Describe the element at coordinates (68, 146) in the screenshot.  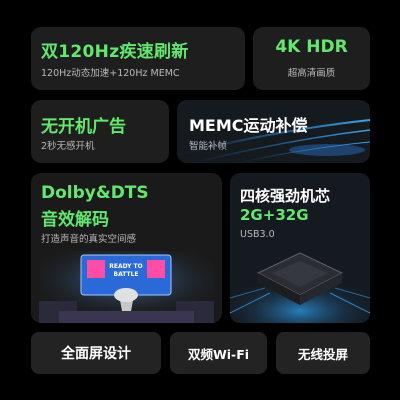
I see `noads-subtitle: 2秒无感开机` at that location.